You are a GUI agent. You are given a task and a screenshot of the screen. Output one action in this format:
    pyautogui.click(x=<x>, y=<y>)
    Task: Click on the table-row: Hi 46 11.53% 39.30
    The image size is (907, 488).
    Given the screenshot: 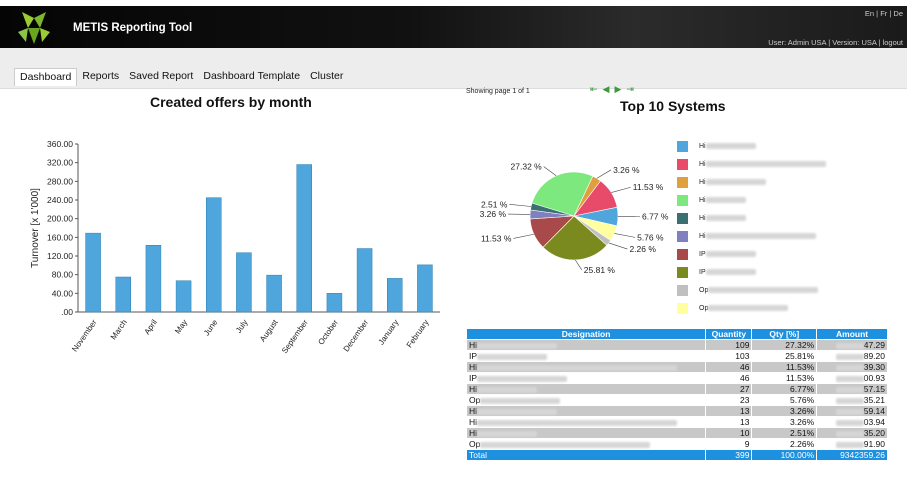 What is the action you would take?
    pyautogui.click(x=676, y=367)
    